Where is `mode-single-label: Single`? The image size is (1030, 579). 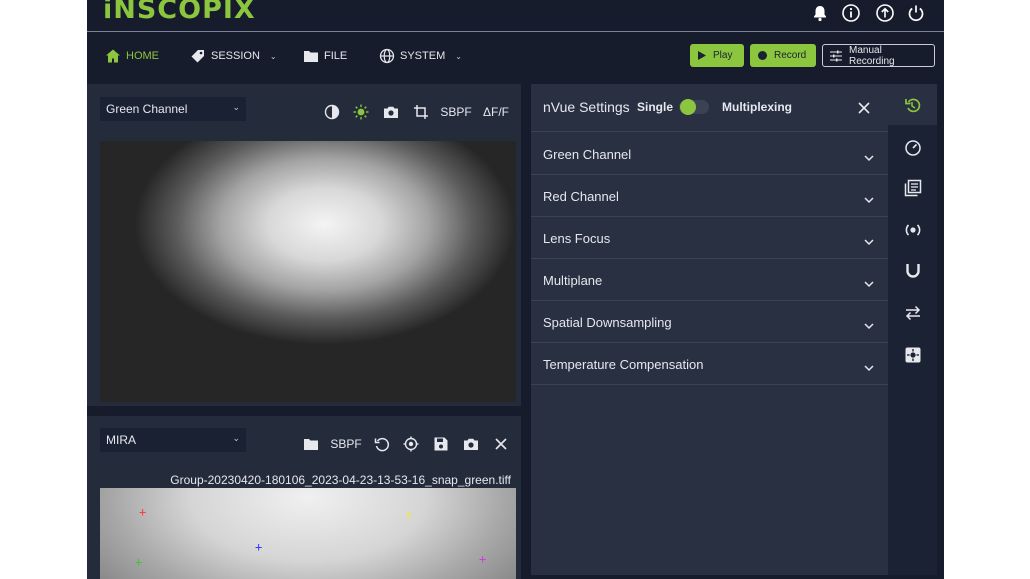 mode-single-label: Single is located at coordinates (655, 107).